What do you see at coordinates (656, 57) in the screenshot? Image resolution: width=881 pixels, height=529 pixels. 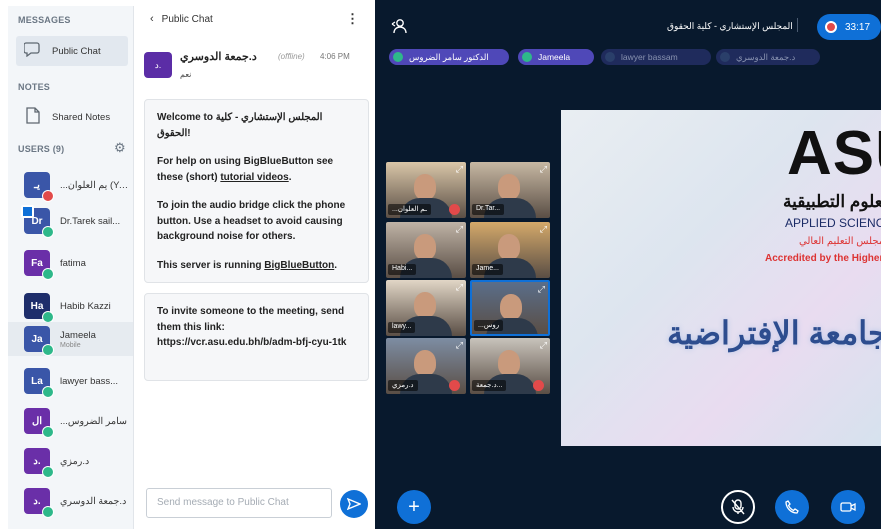 I see `talker-indicator: lawyer bassam` at bounding box center [656, 57].